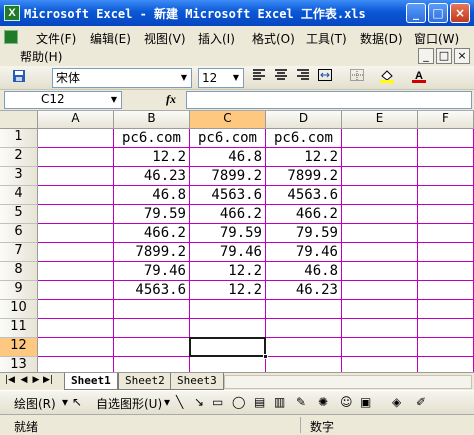 The height and width of the screenshot is (435, 474). I want to click on cell-f1, so click(446, 138).